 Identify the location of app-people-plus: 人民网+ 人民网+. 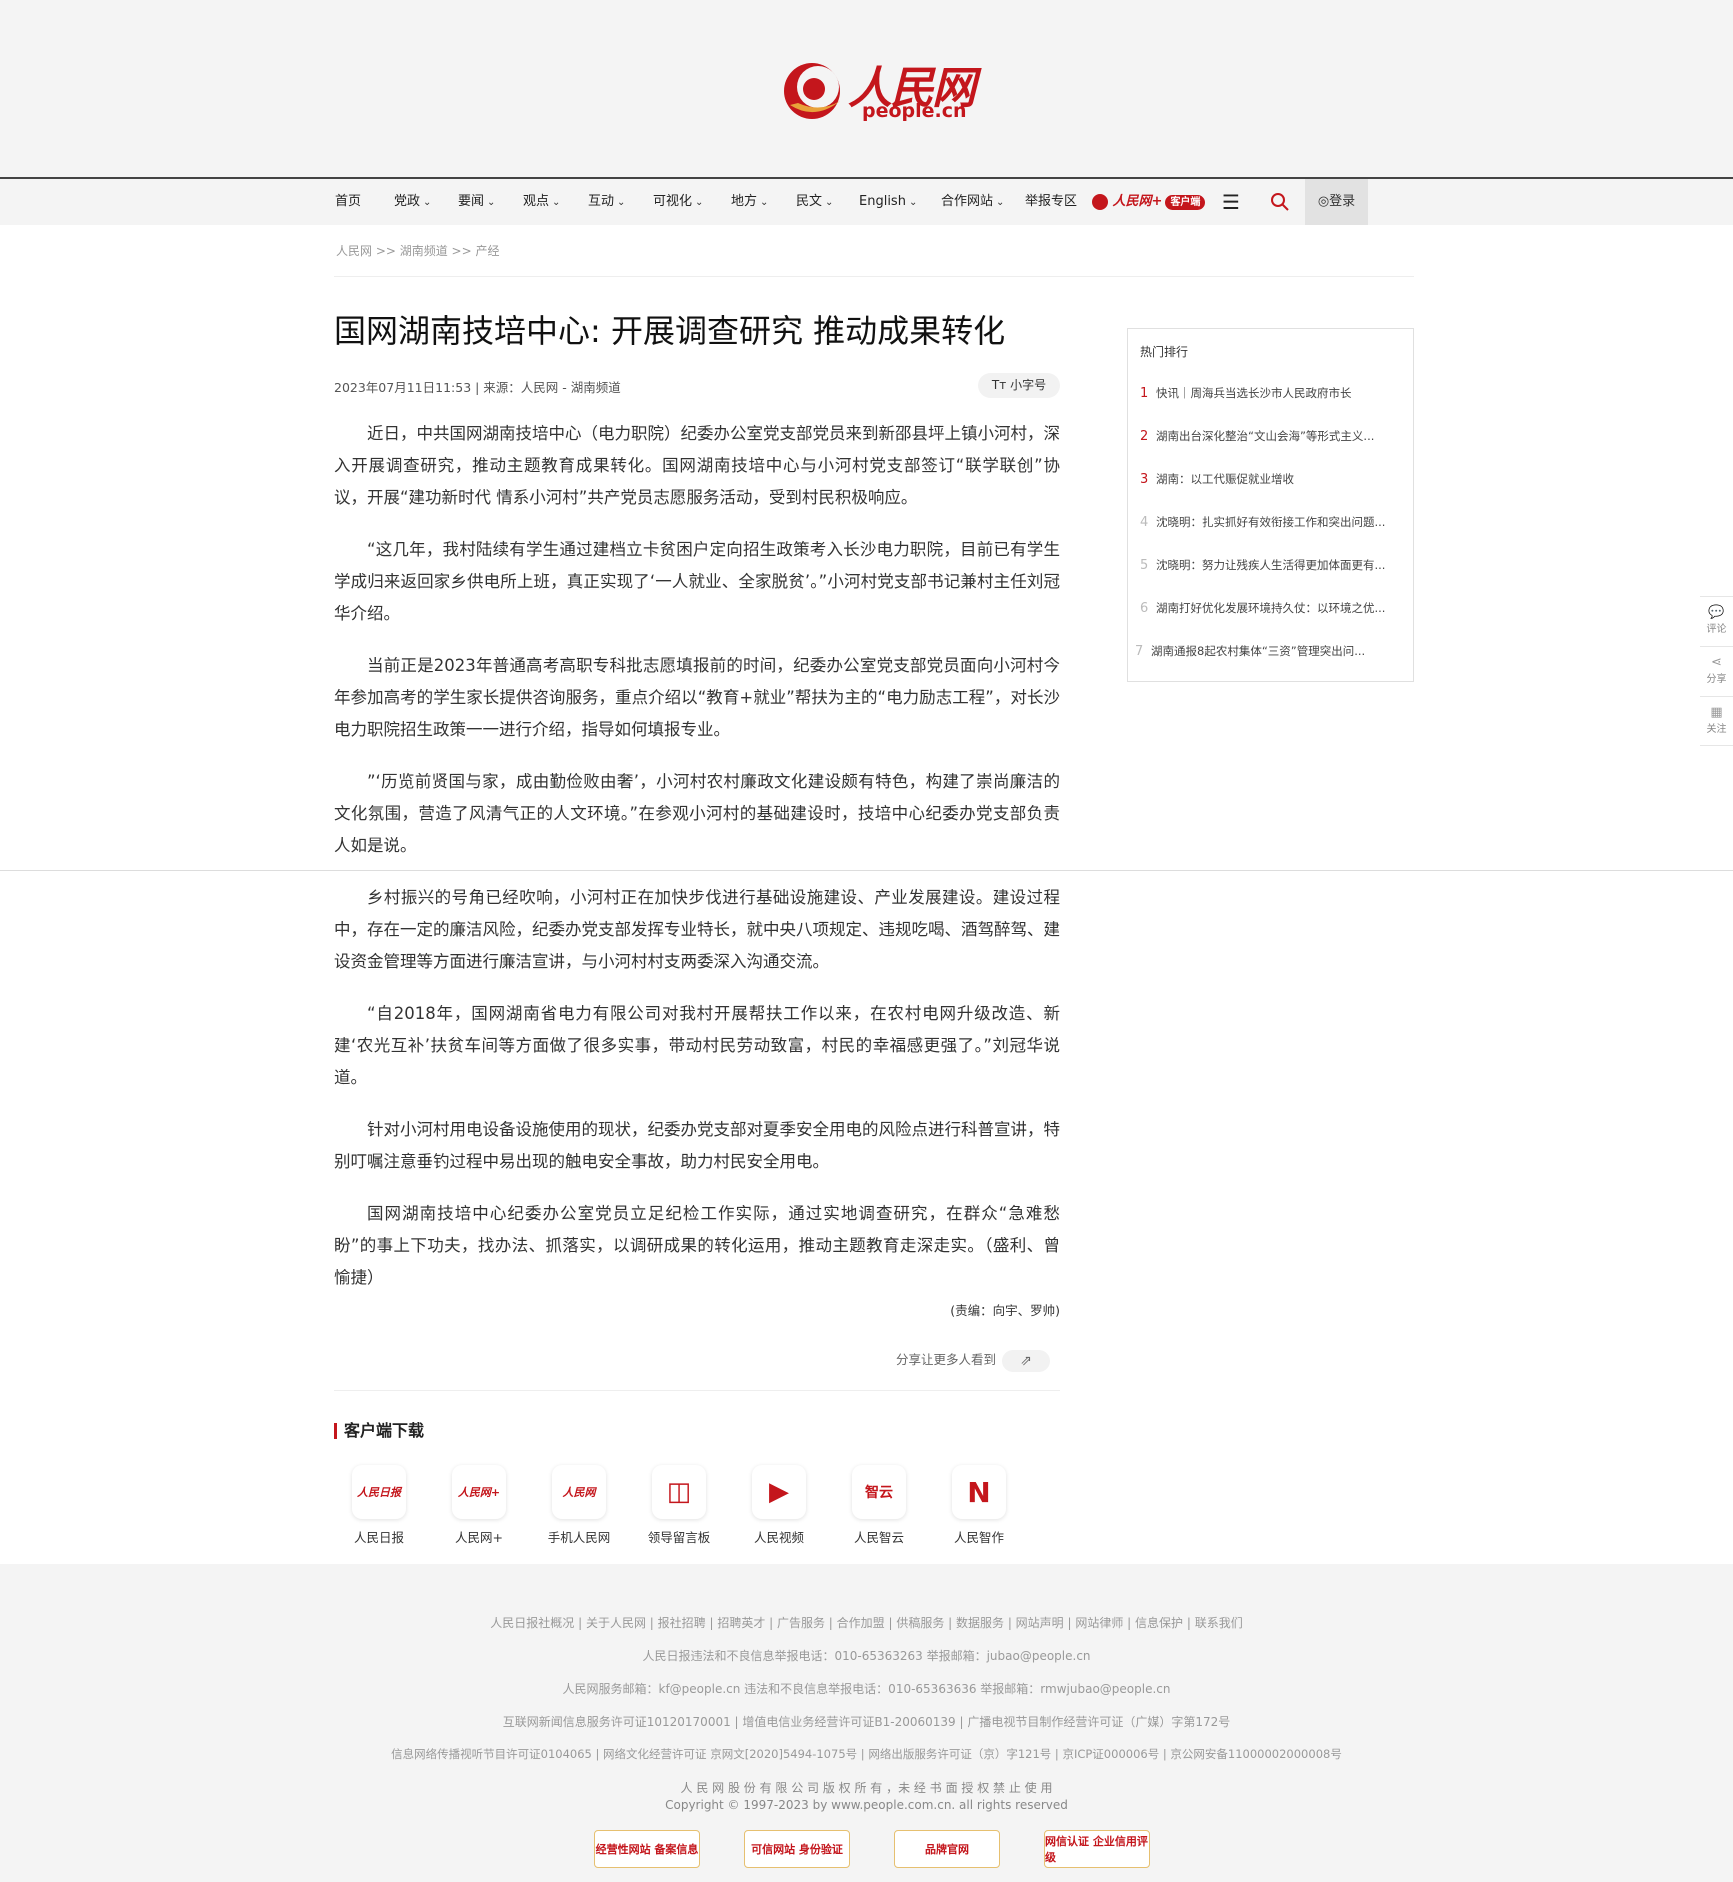
(479, 1505).